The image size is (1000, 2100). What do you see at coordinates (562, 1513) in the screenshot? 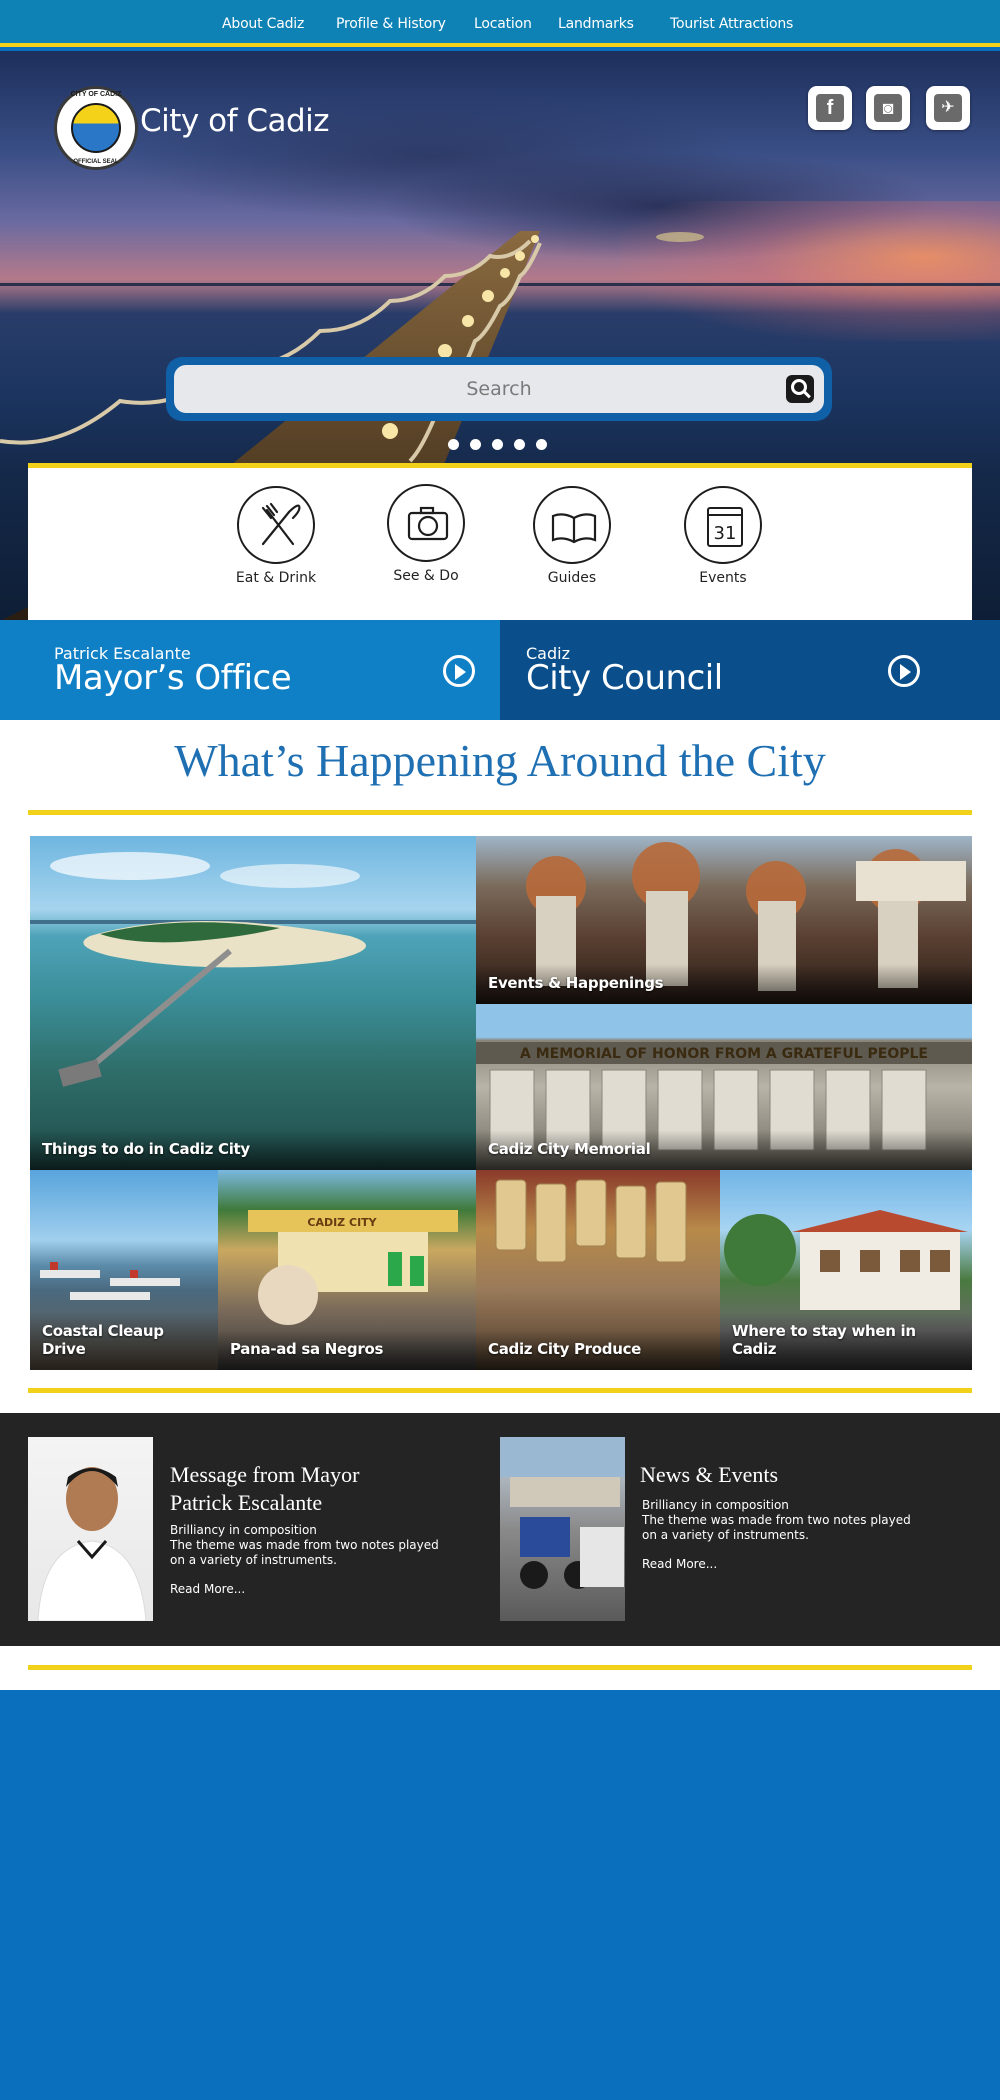
I see `tricycle-illustration` at bounding box center [562, 1513].